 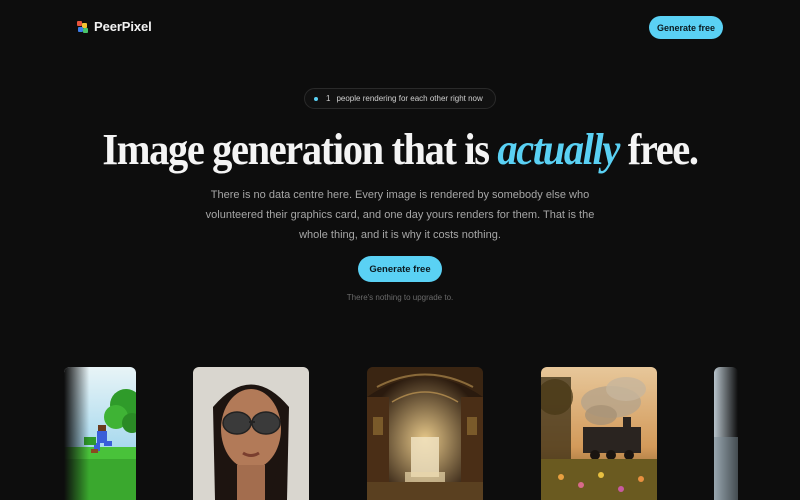 I want to click on steam-train-sunset-image, so click(x=599, y=433).